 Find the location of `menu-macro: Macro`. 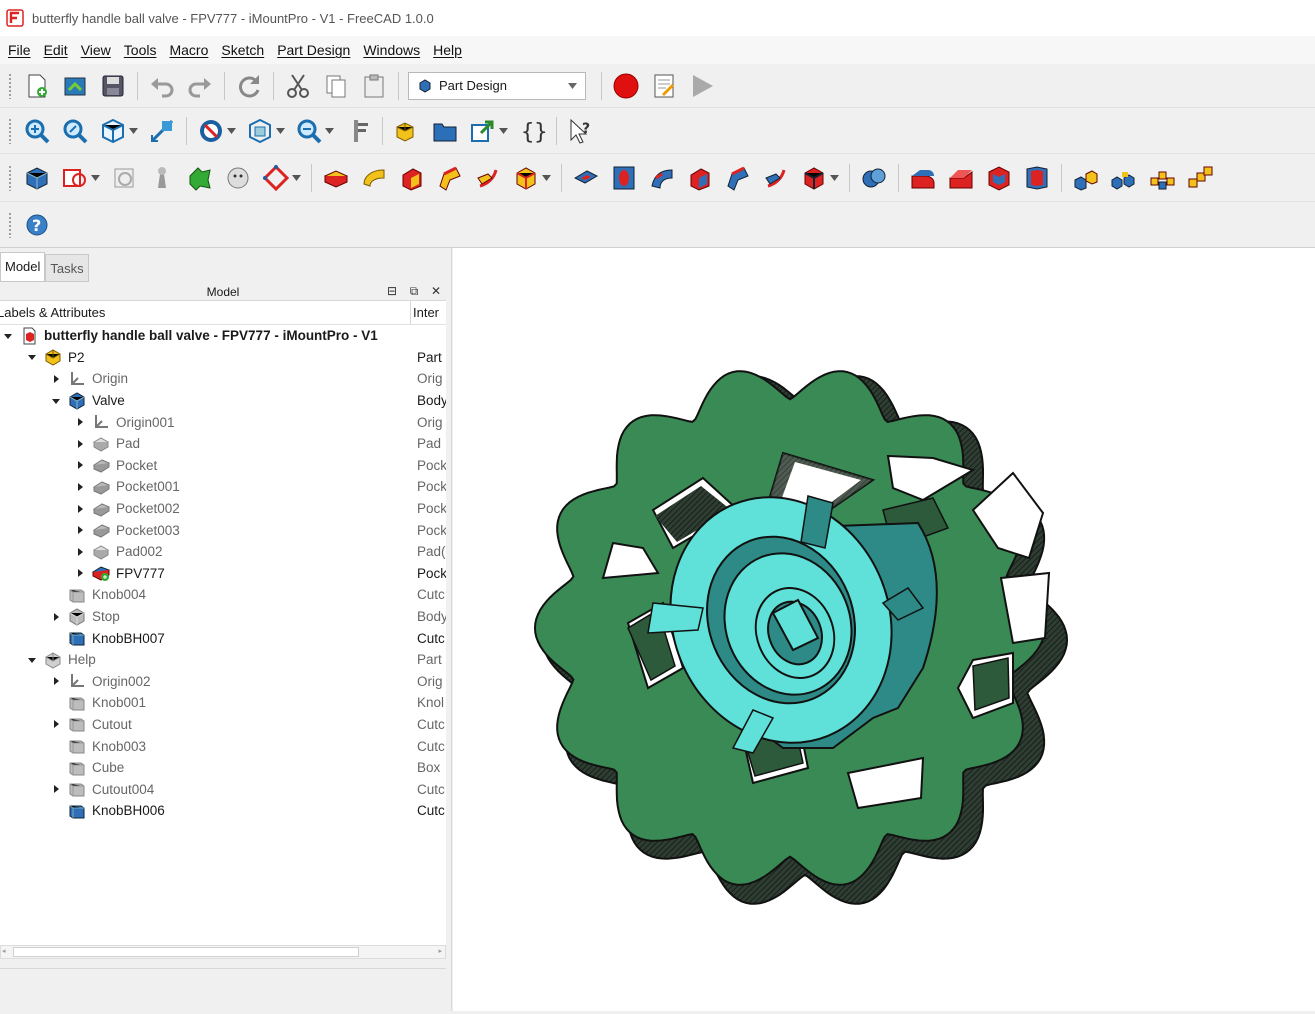

menu-macro: Macro is located at coordinates (191, 50).